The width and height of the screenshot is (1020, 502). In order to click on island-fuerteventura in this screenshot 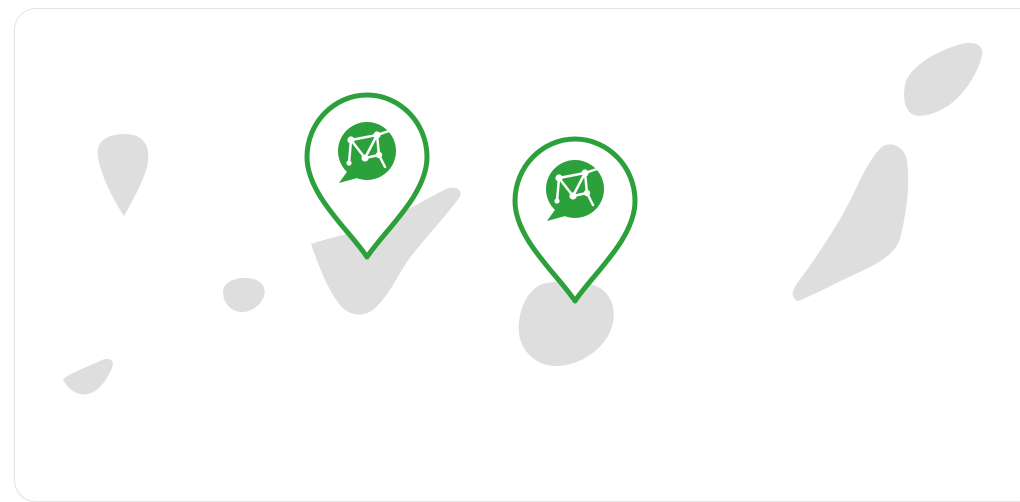, I will do `click(850, 222)`.